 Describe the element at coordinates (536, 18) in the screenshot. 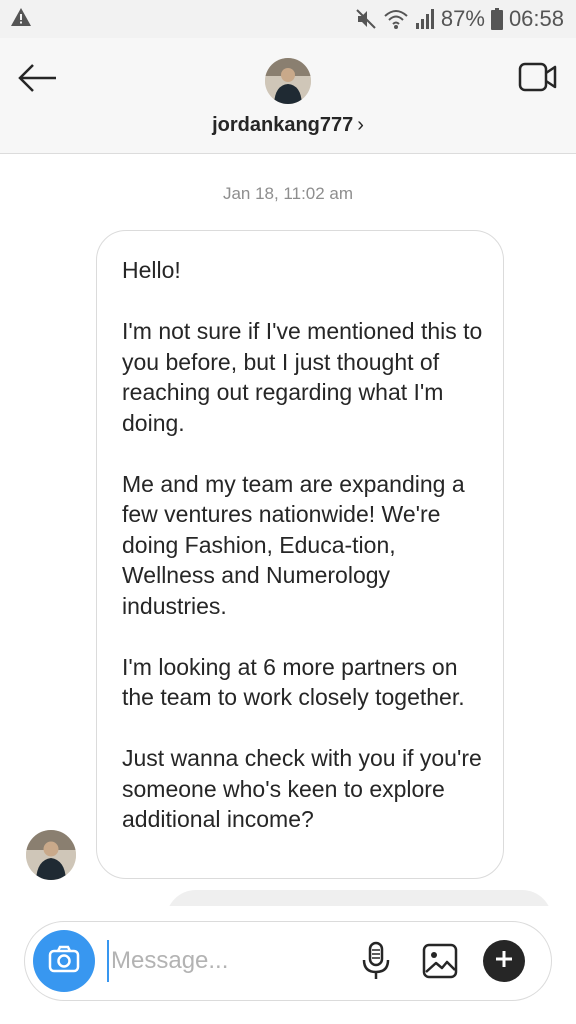

I see `clock: 06:58` at that location.